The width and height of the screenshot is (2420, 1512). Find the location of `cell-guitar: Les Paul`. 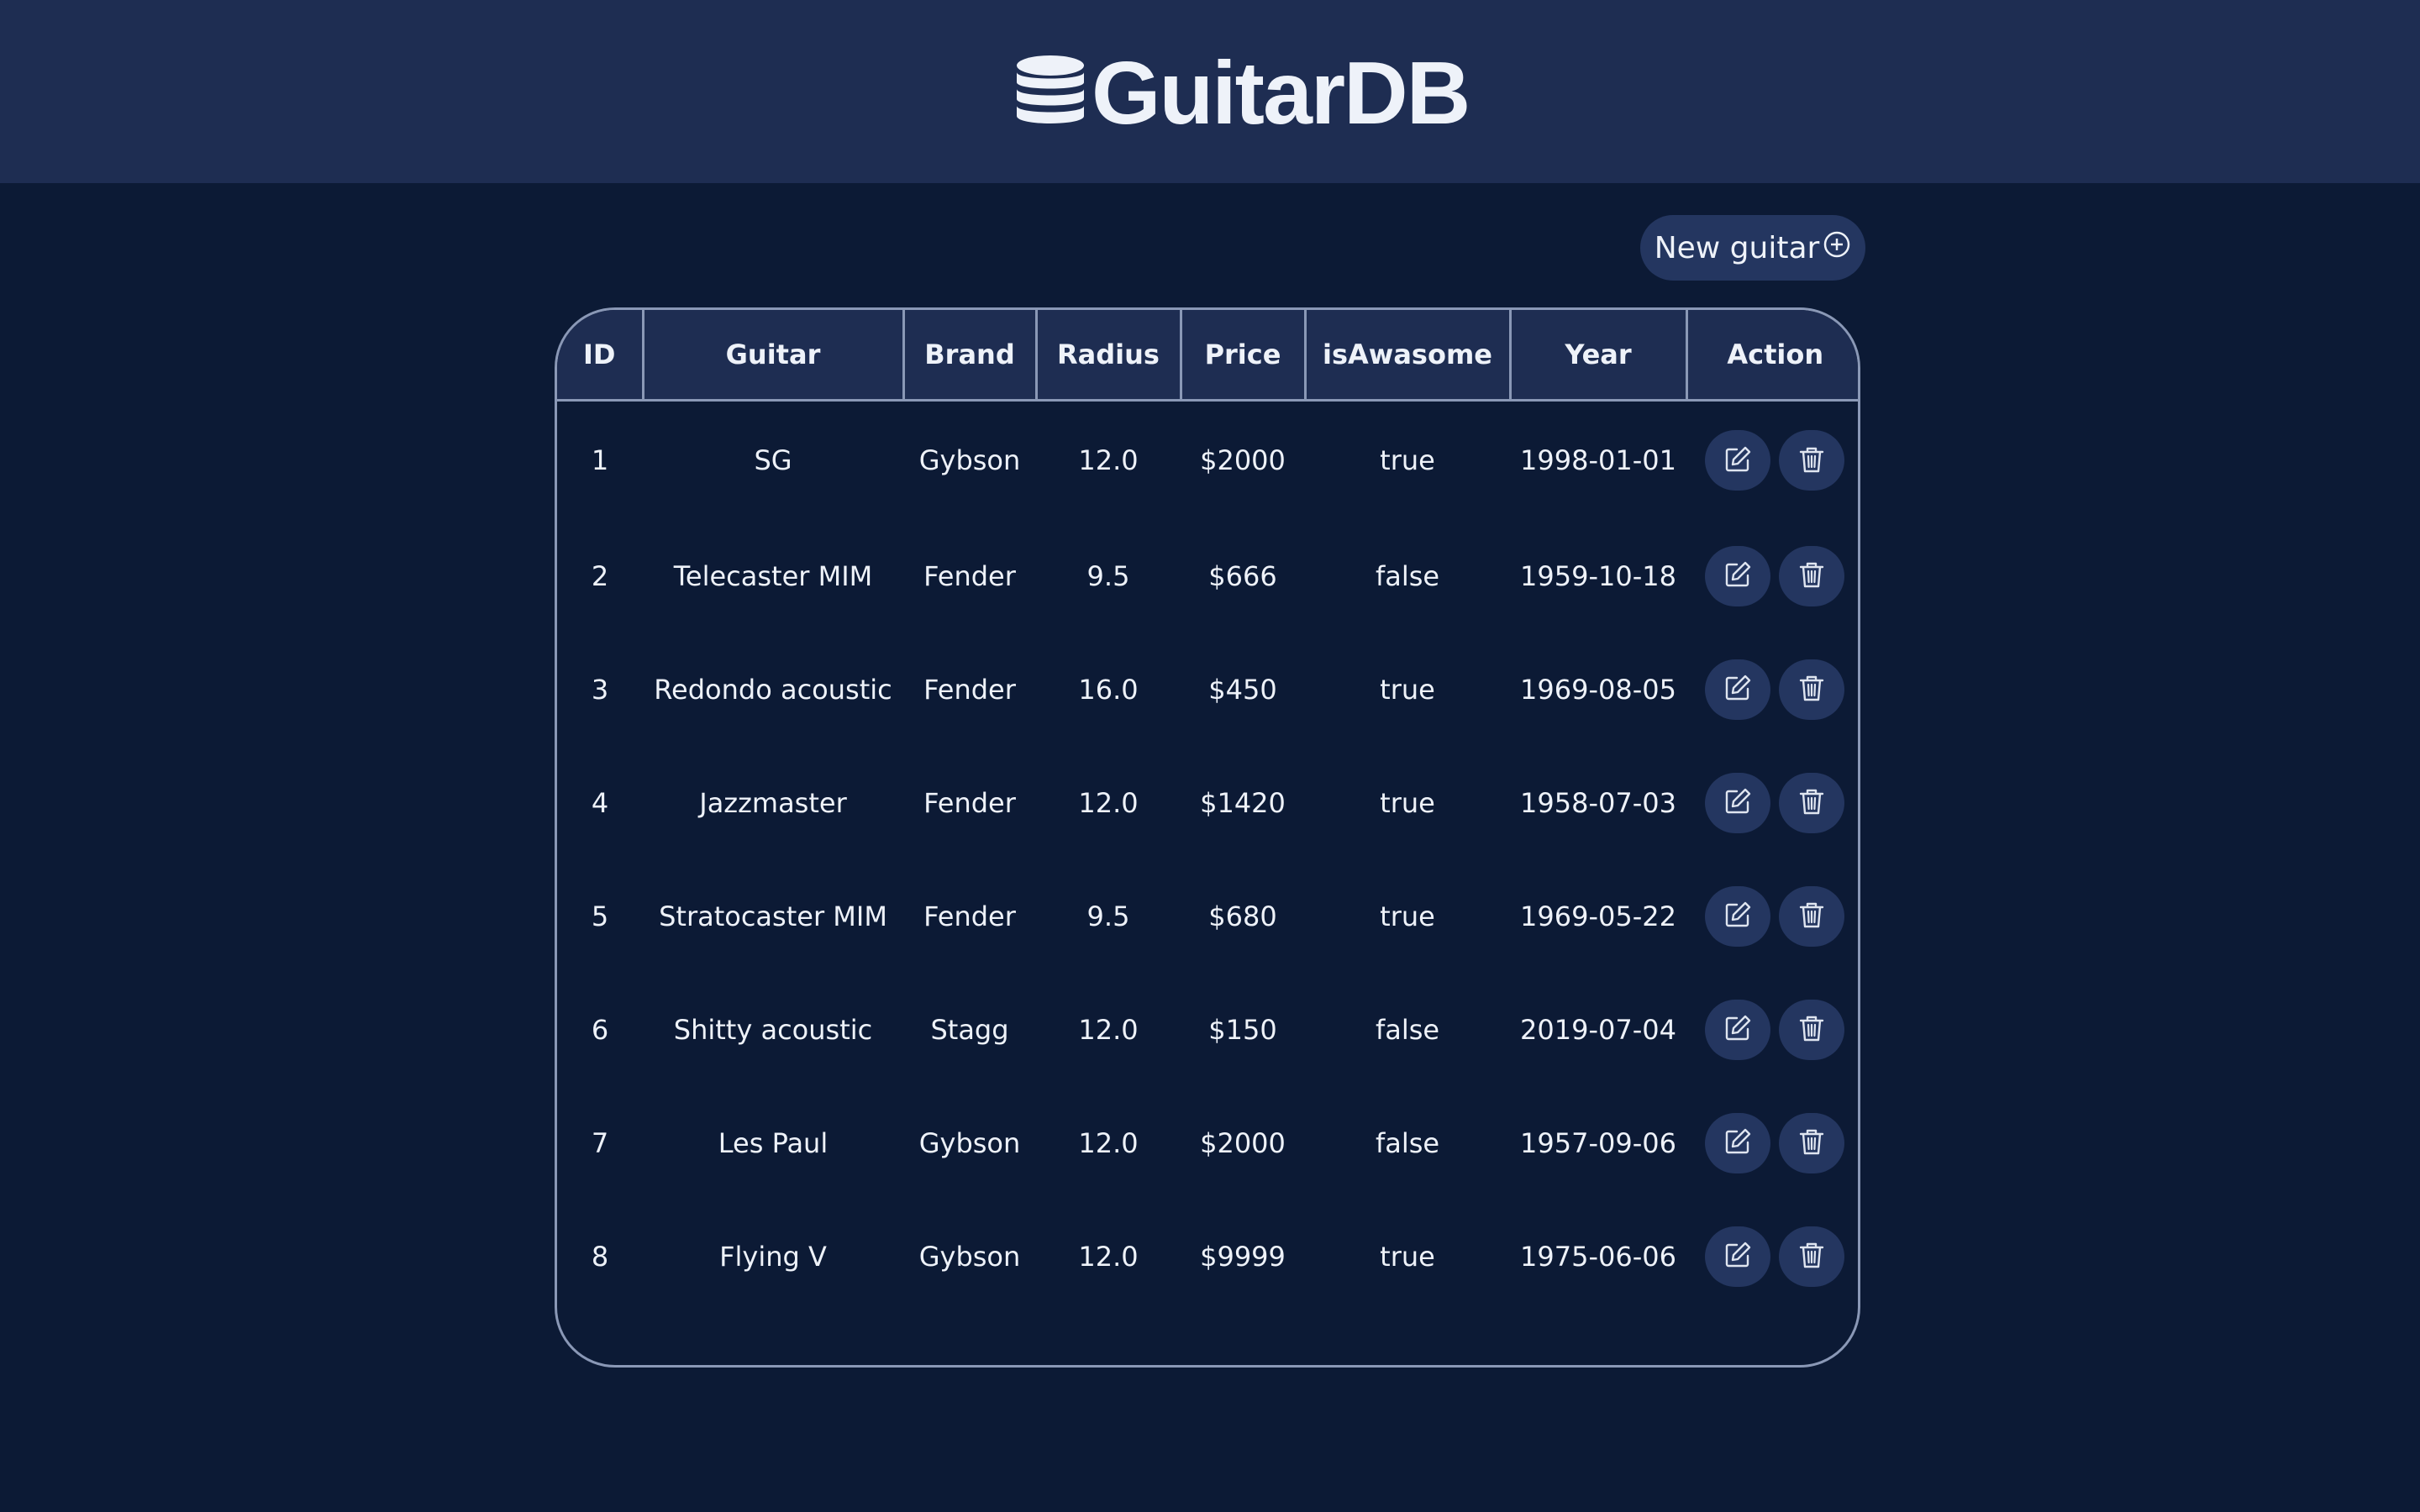

cell-guitar: Les Paul is located at coordinates (773, 1142).